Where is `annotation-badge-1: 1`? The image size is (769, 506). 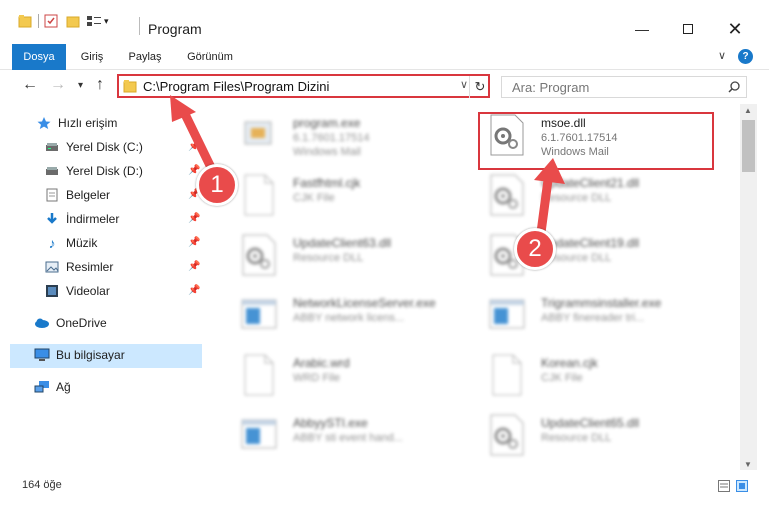 annotation-badge-1: 1 is located at coordinates (217, 185).